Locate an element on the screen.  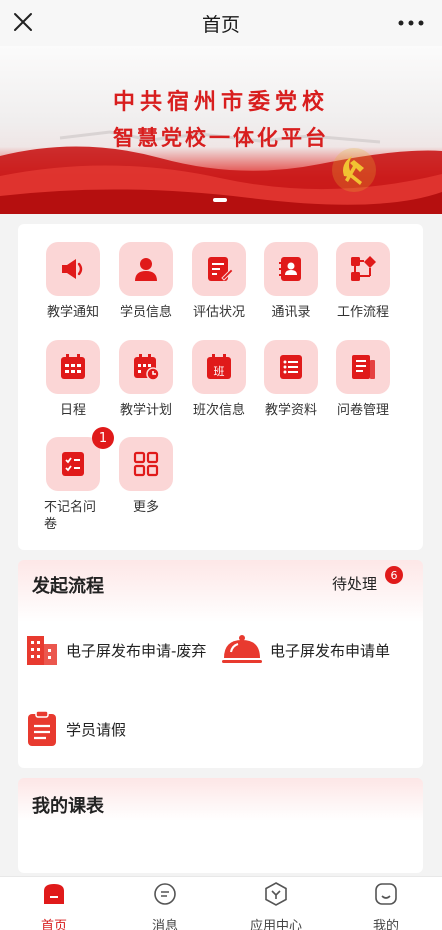
flow-item-screen-request-deprecated: 电子屏发布申请-废弃 is located at coordinates (115, 650).